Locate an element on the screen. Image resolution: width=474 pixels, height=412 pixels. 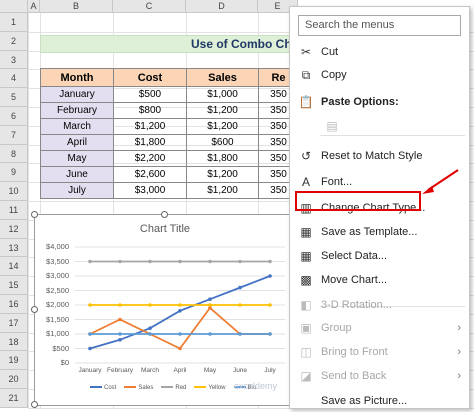
row-header-8: 8 is located at coordinates (14, 154).